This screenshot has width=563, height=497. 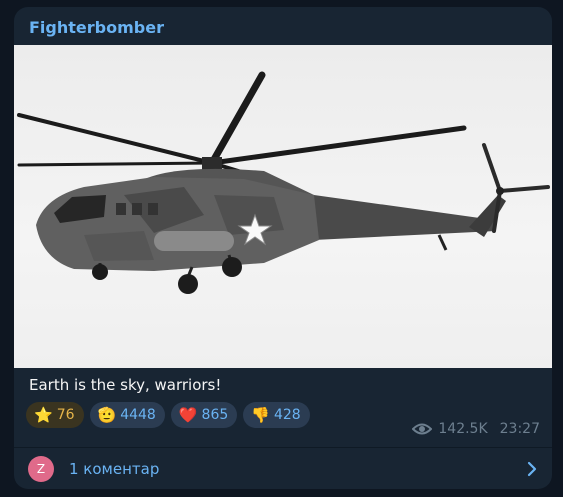 What do you see at coordinates (422, 429) in the screenshot?
I see `eye-icon` at bounding box center [422, 429].